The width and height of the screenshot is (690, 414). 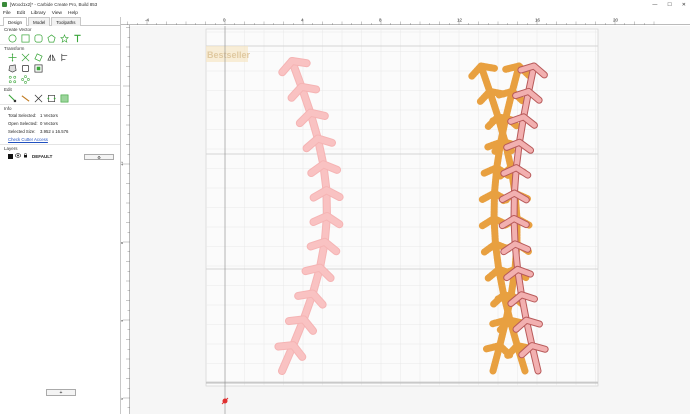 I want to click on transform-tools-row3, so click(x=60, y=79).